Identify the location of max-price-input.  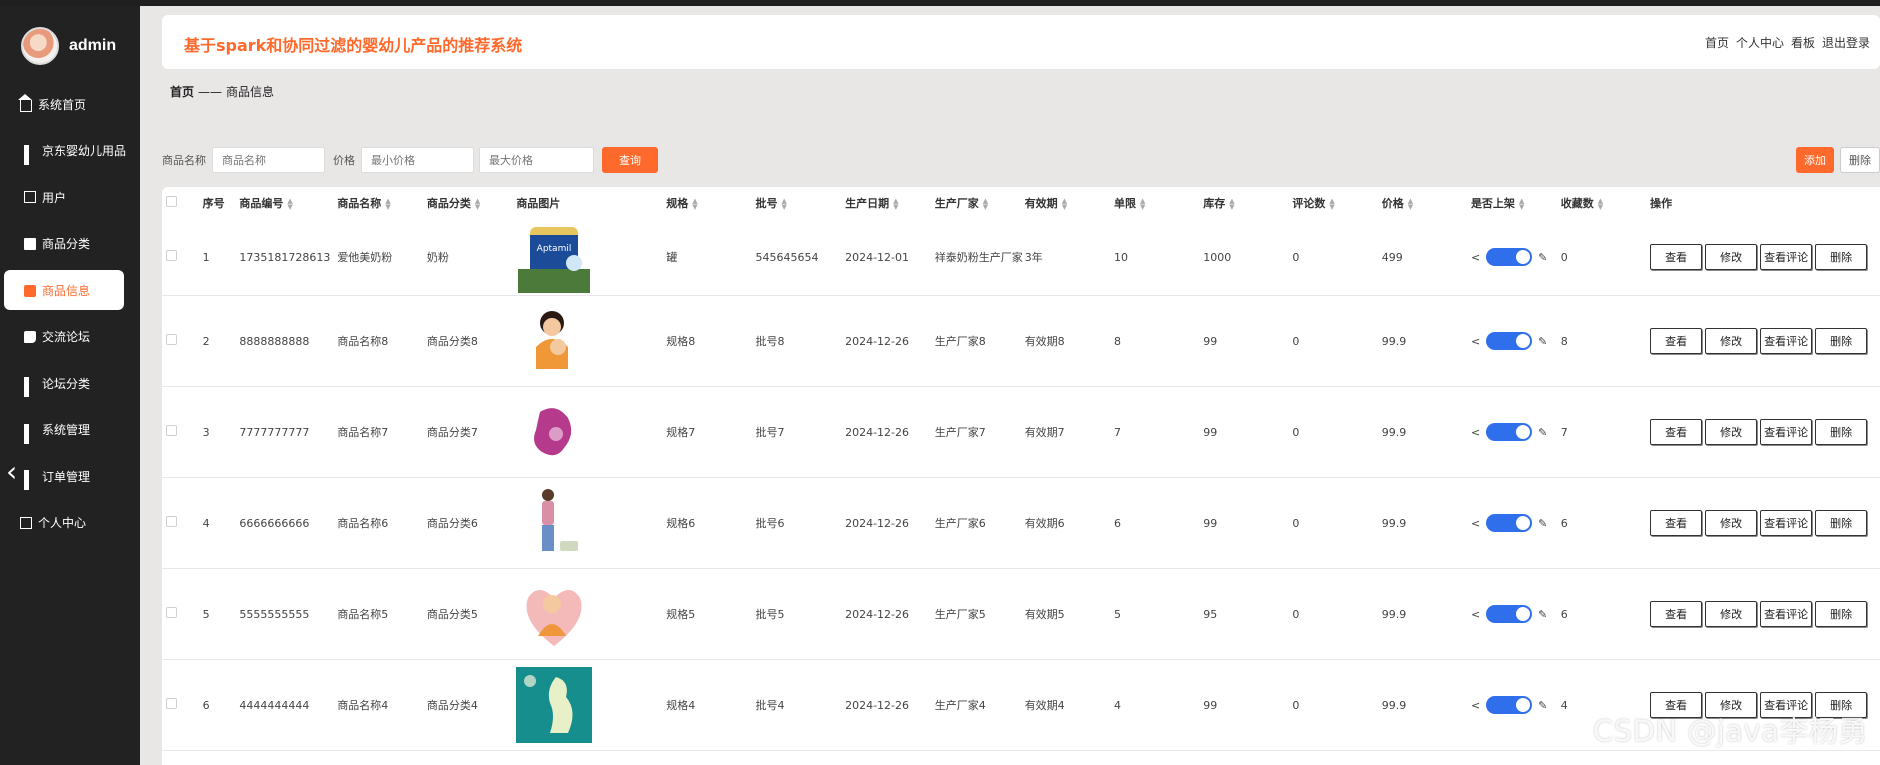
(536, 160).